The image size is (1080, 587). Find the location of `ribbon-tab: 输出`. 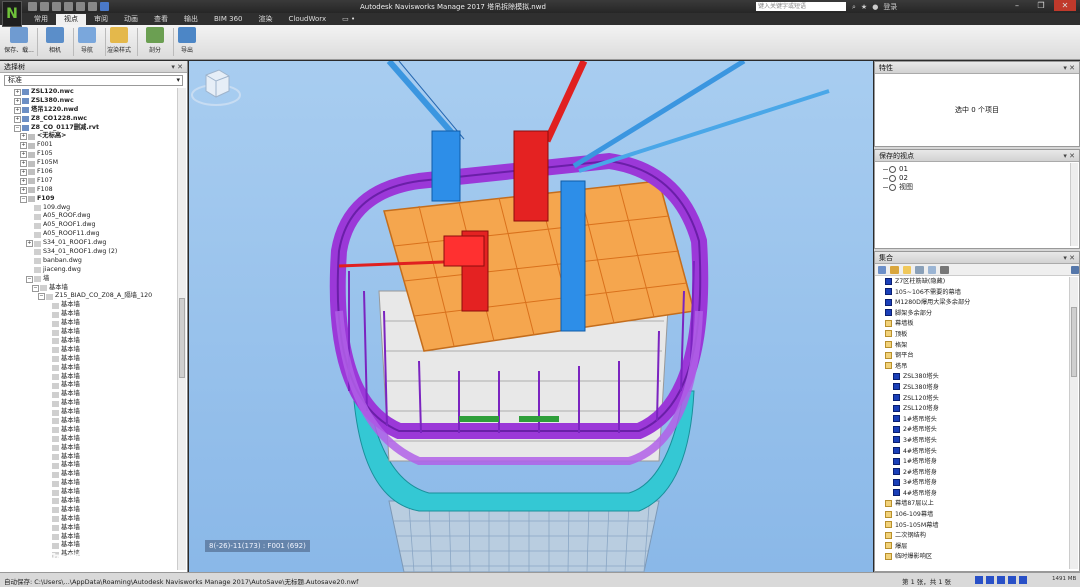

ribbon-tab: 输出 is located at coordinates (191, 19).